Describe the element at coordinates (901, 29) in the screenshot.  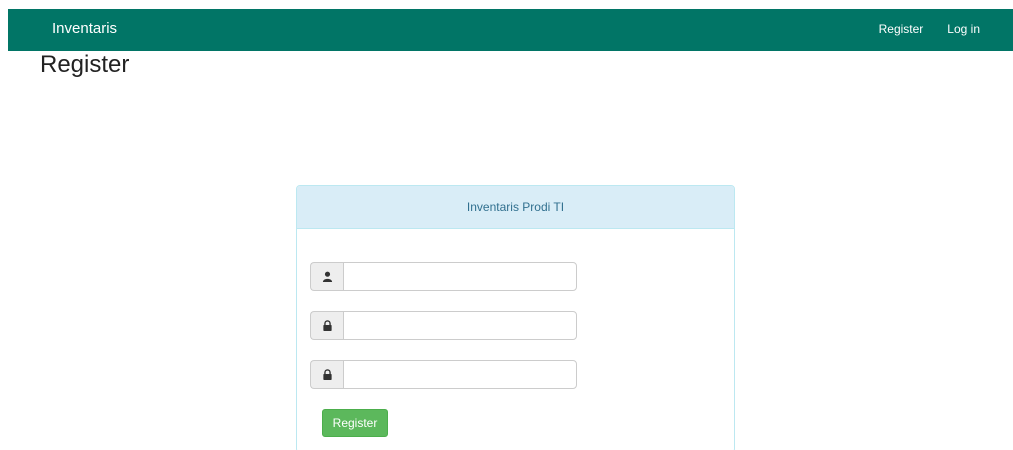
I see `nav-register-link: Register` at that location.